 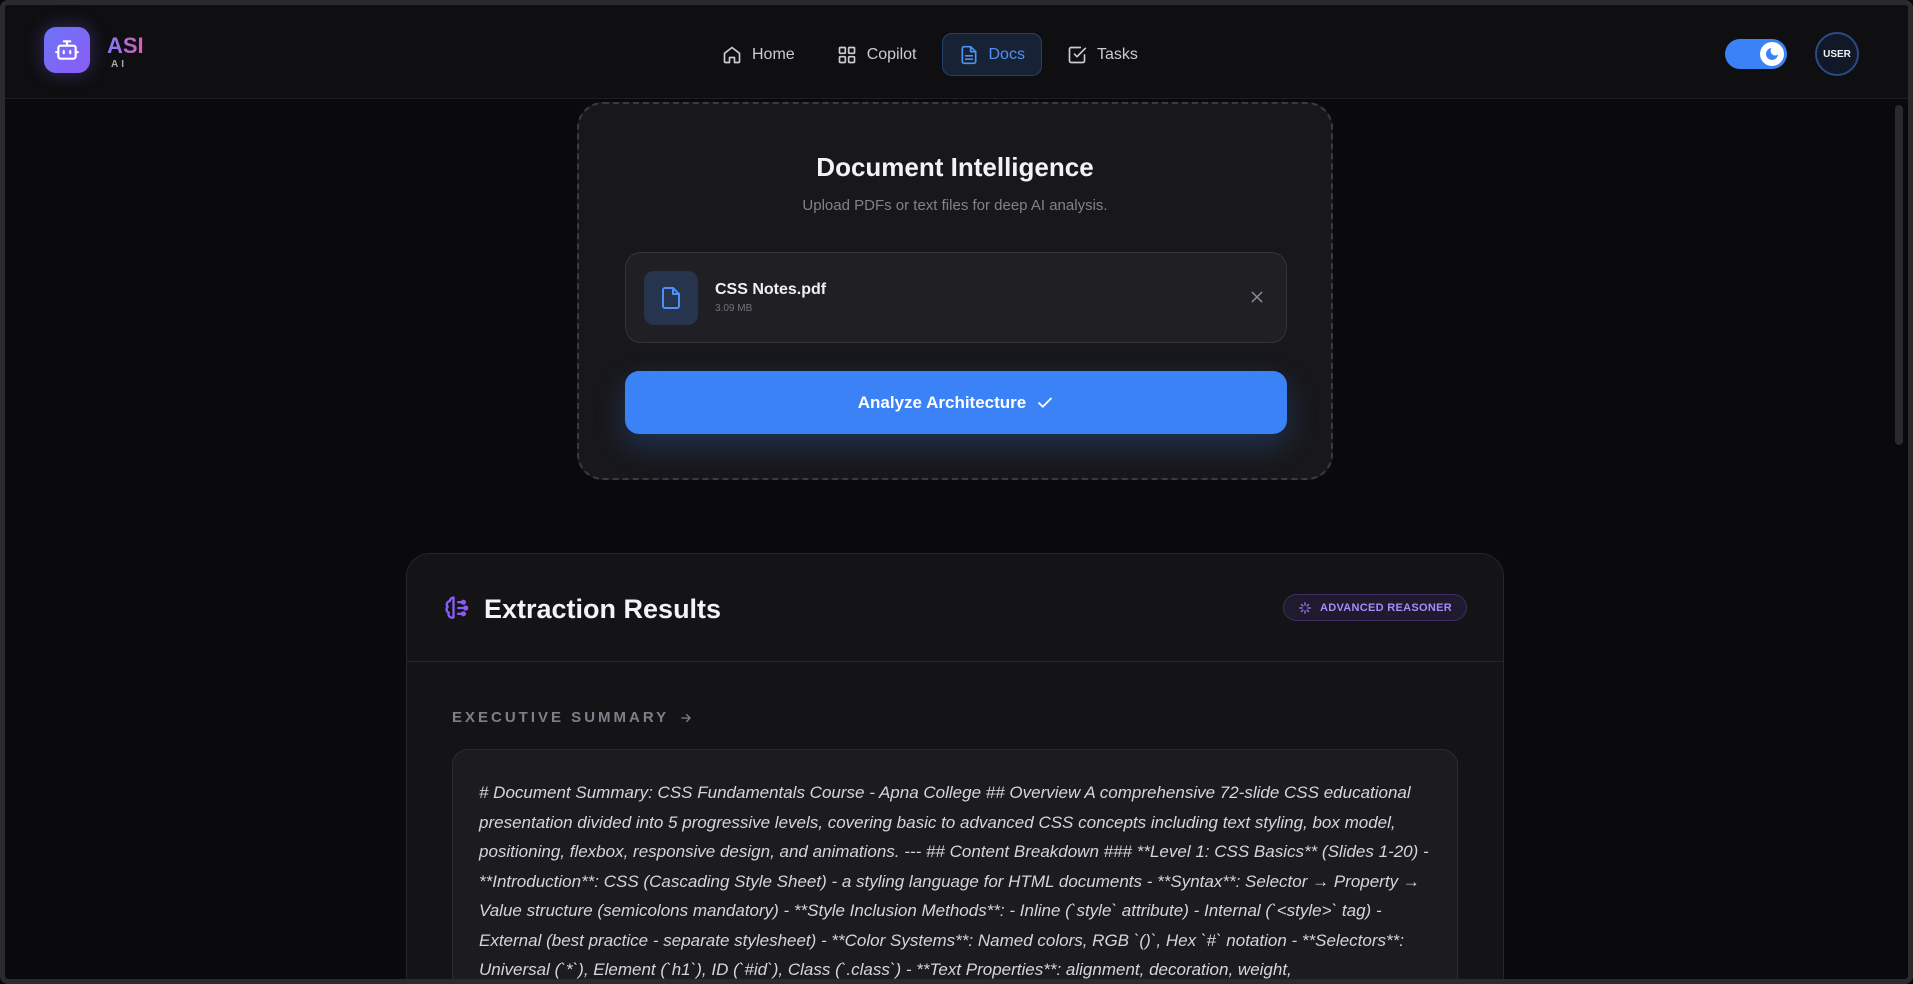 I want to click on nav-copilot-label: Copilot, so click(x=891, y=54).